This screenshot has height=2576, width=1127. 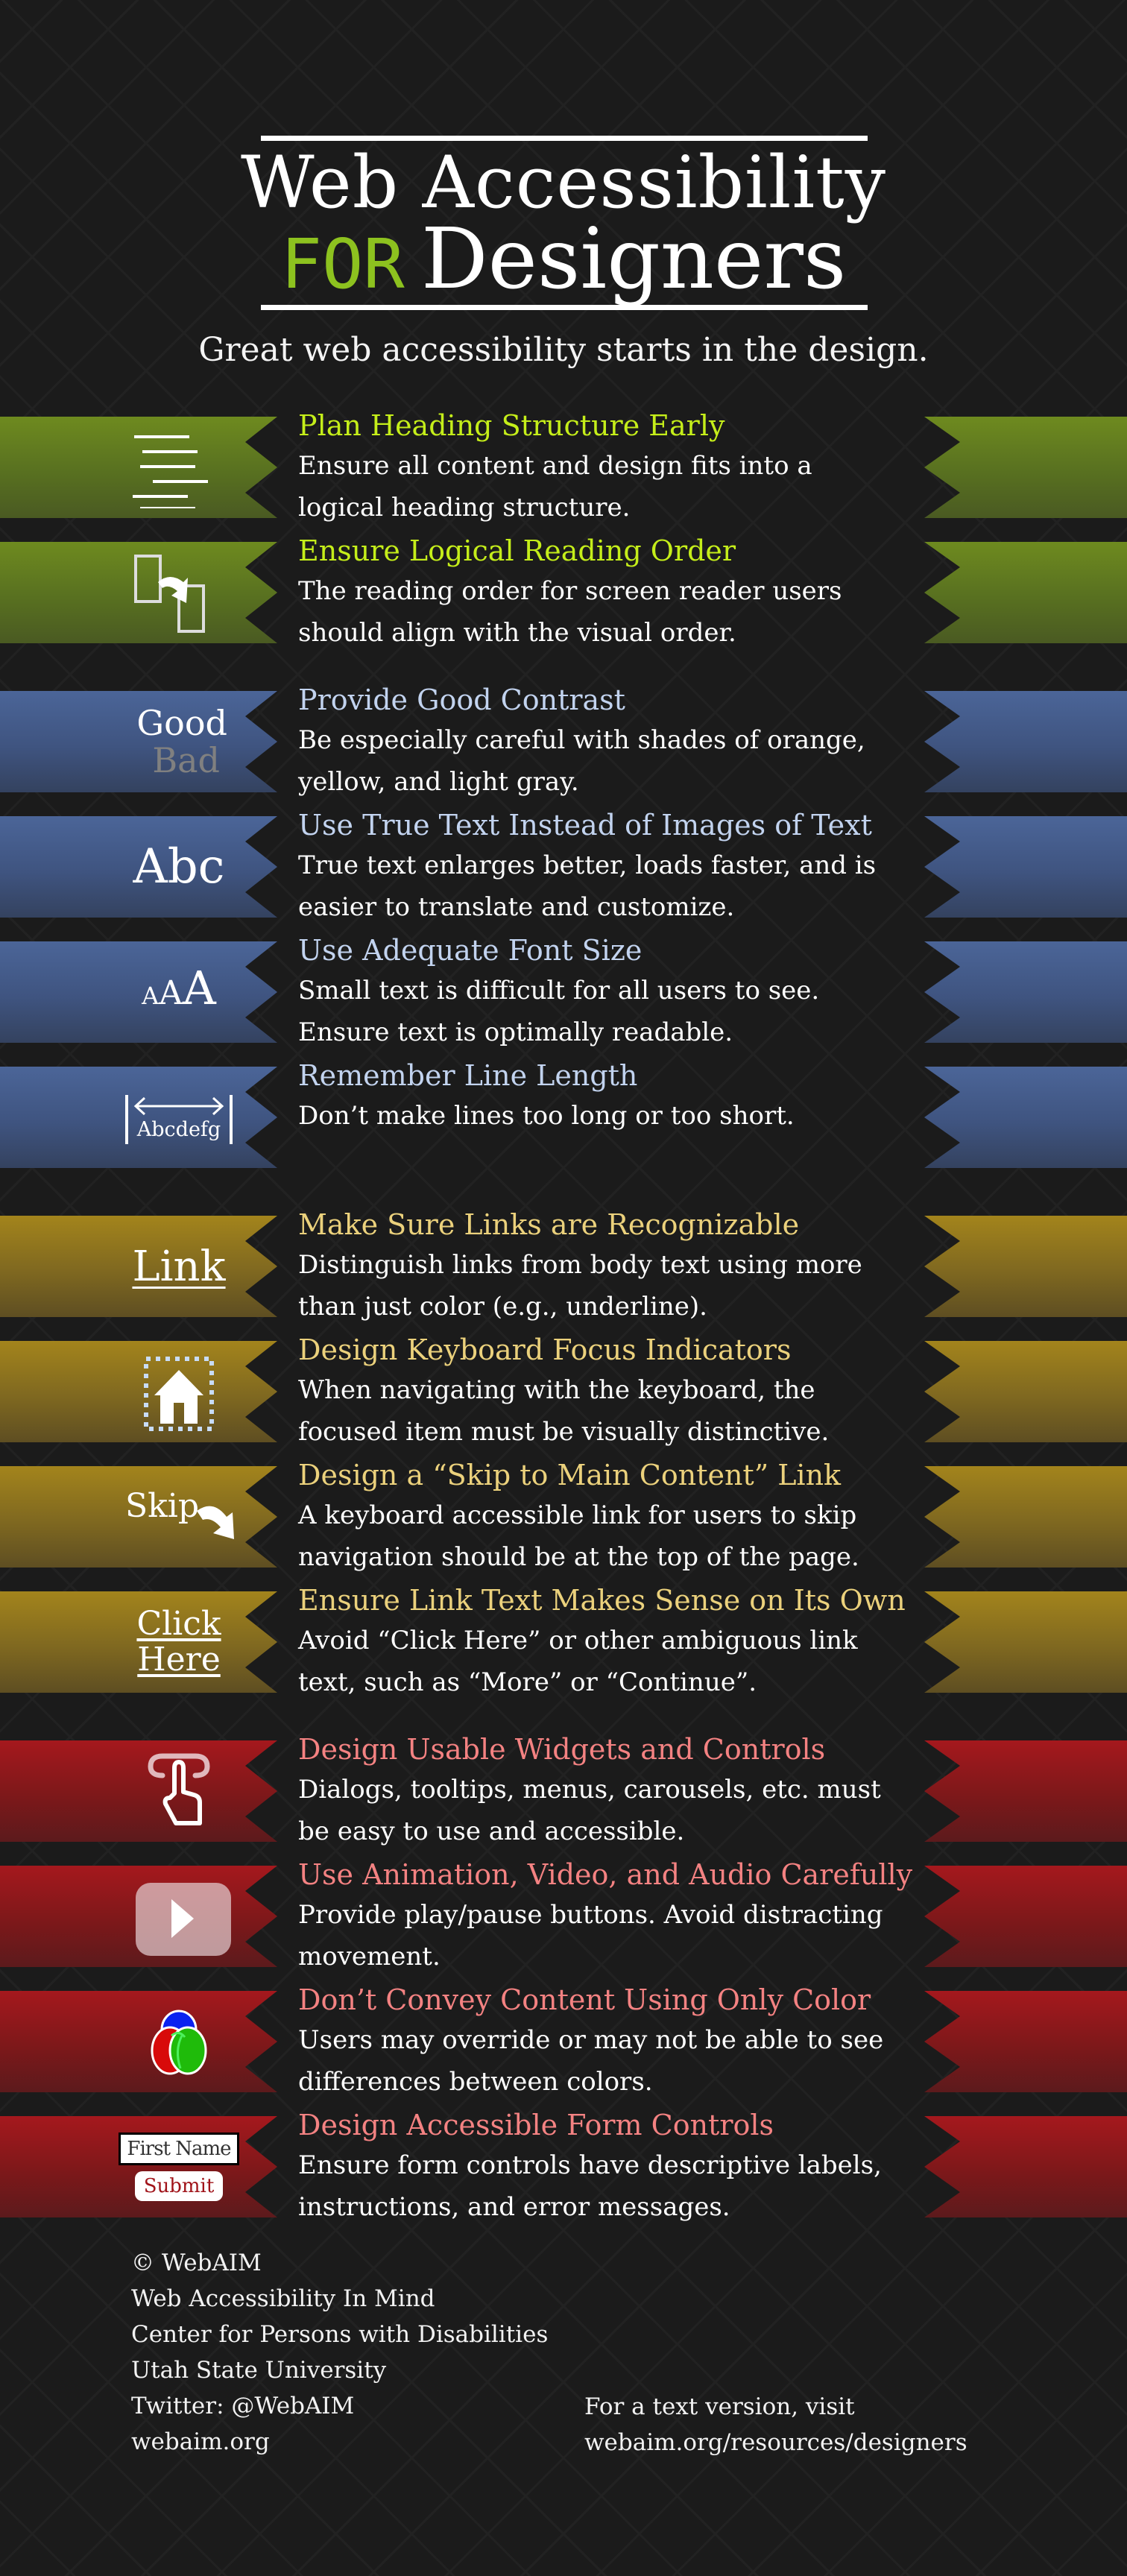 What do you see at coordinates (196, 2263) in the screenshot?
I see `footer-copyright: © WebAIM` at bounding box center [196, 2263].